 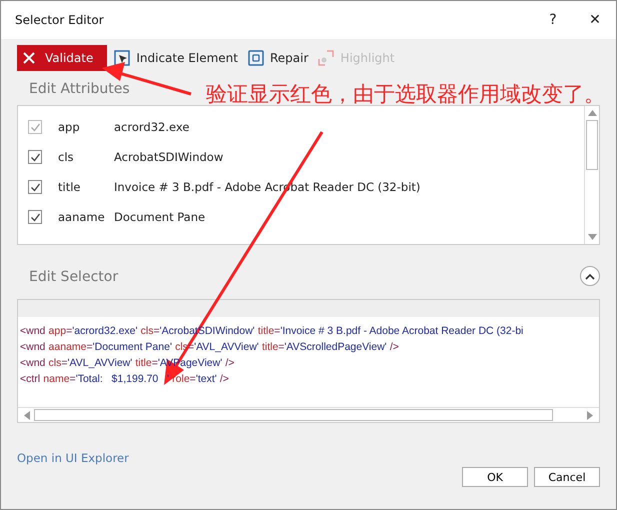 What do you see at coordinates (62, 58) in the screenshot?
I see `validate-button: Validate` at bounding box center [62, 58].